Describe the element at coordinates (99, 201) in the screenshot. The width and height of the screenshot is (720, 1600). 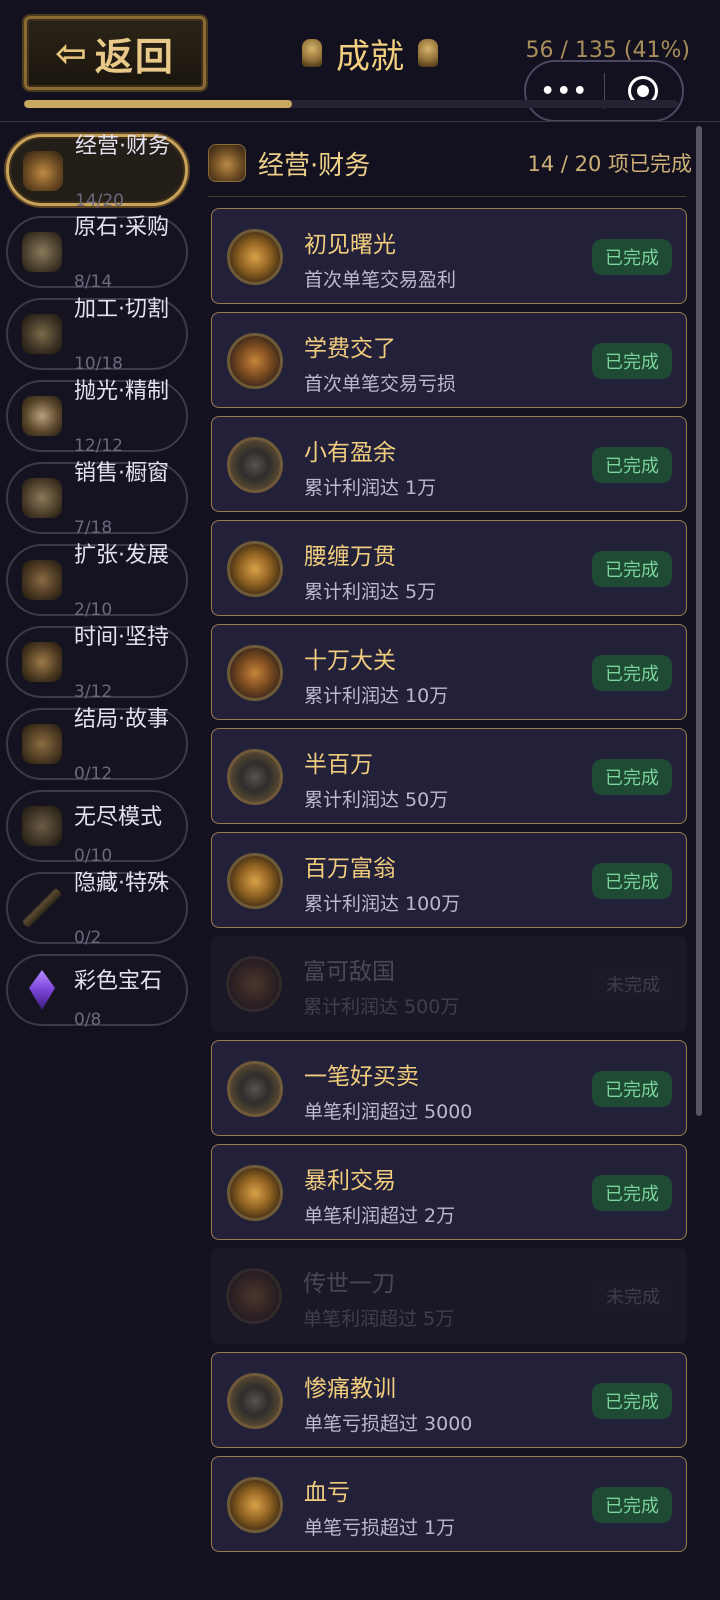
I see `sidebar-item-count: 14/20` at that location.